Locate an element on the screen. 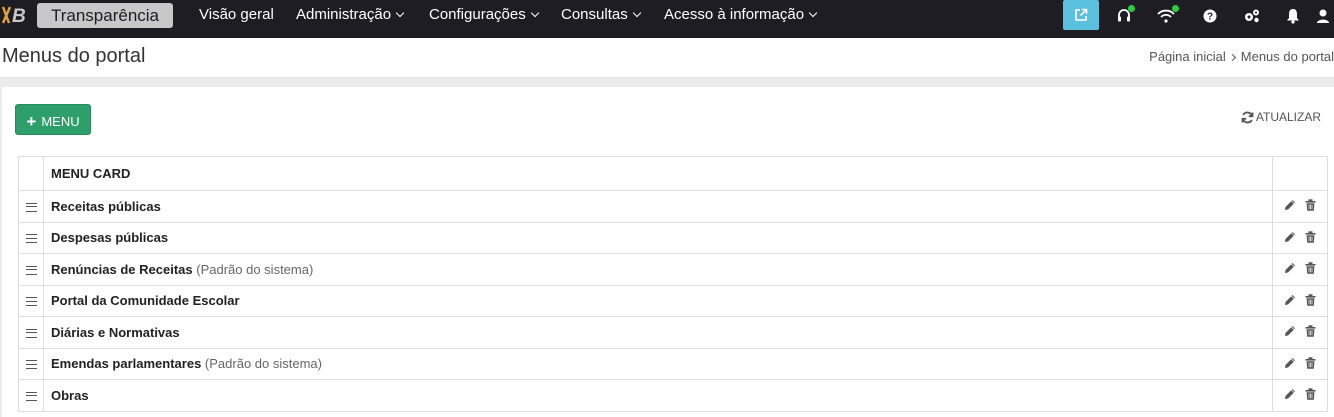  table-row: Diárias e Normativas is located at coordinates (673, 332).